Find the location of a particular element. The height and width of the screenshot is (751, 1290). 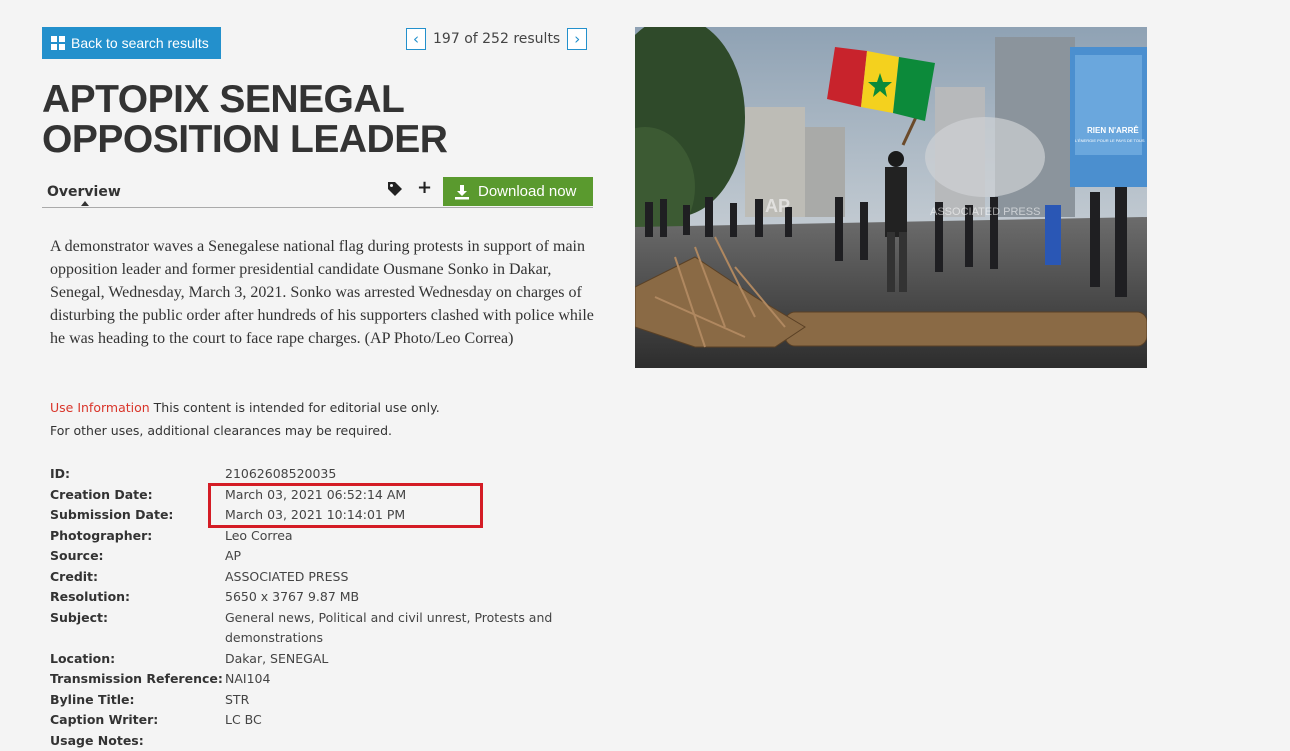

metadata-label: Source: is located at coordinates (137, 556).